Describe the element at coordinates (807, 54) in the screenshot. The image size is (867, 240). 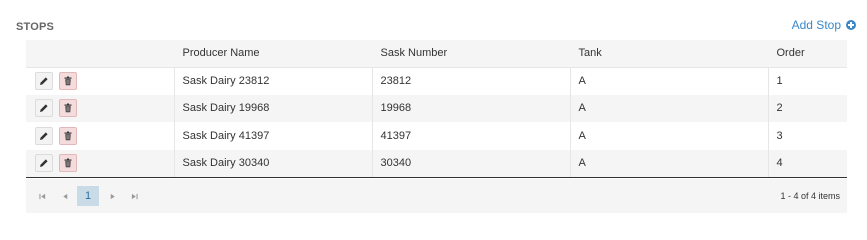
I see `column-header-order: Order` at that location.